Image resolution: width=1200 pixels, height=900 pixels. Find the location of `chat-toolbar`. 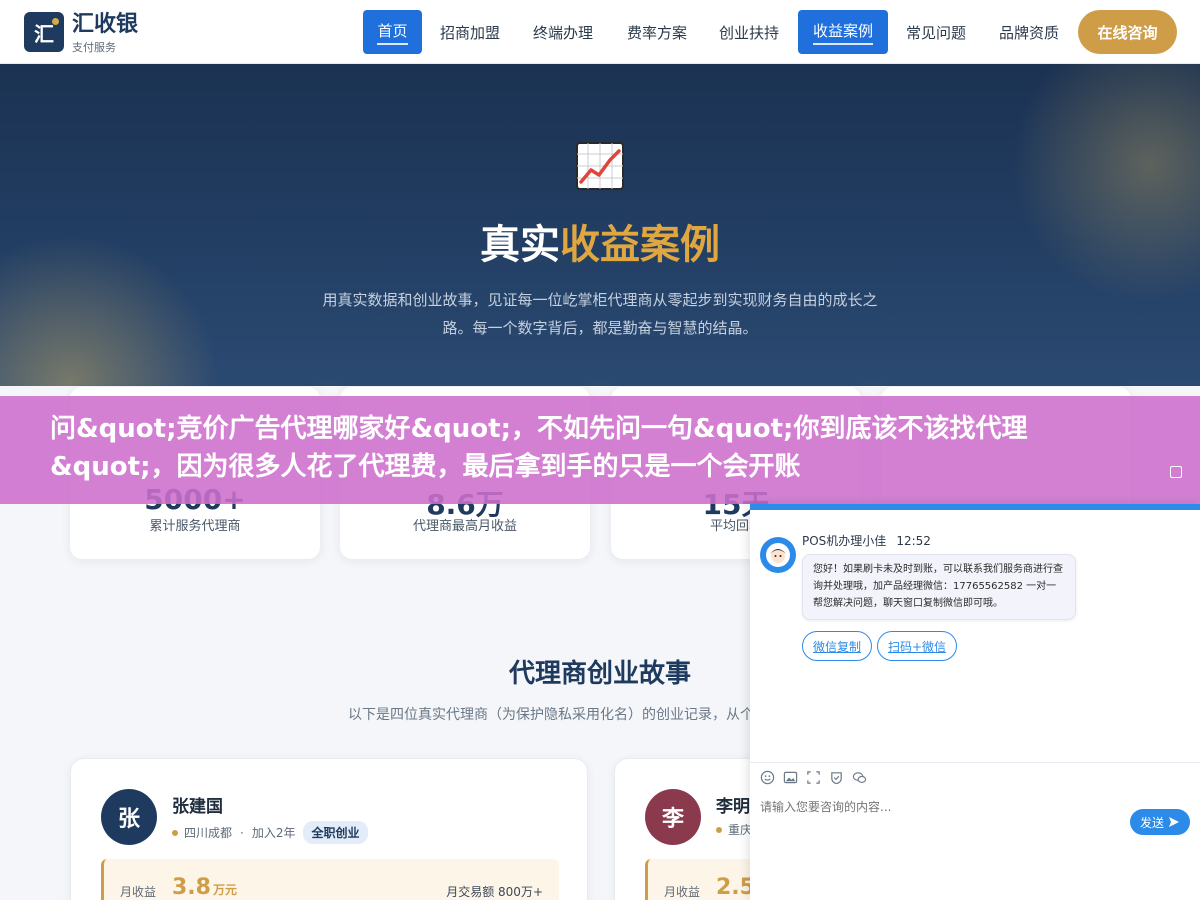

chat-toolbar is located at coordinates (813, 779).